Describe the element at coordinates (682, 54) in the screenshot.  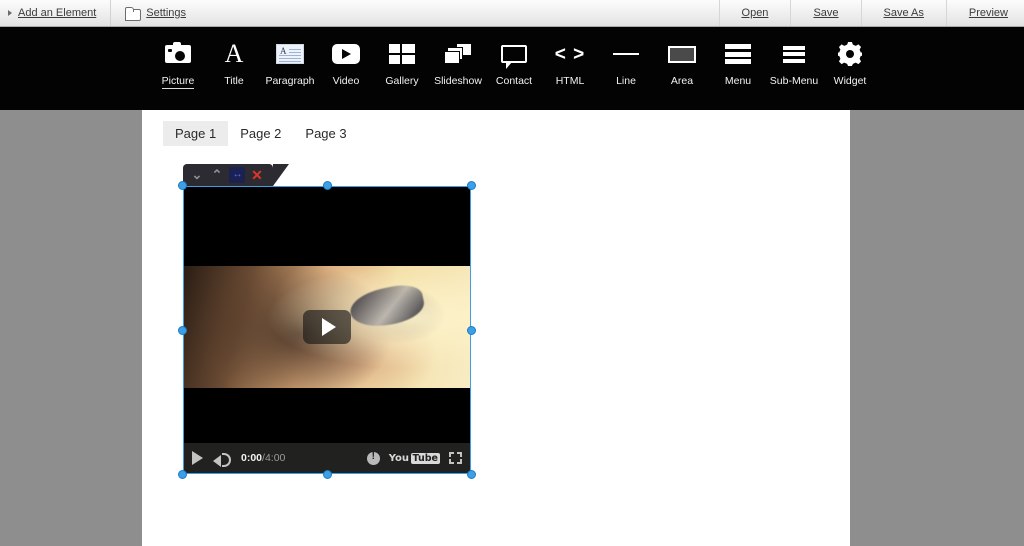
I see `rectangle-icon` at that location.